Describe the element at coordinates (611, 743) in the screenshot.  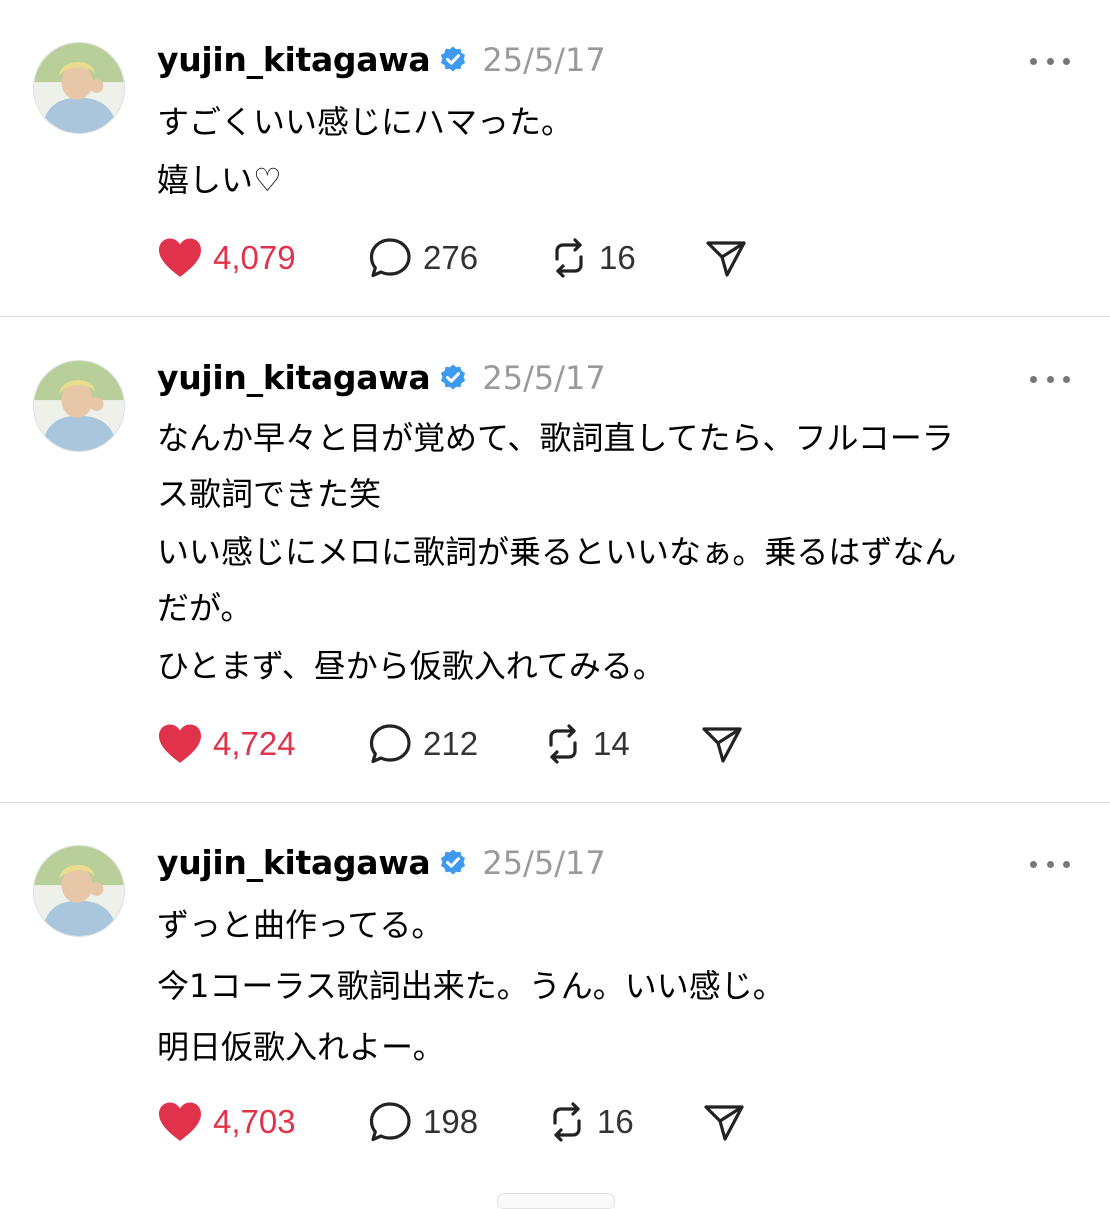
I see `repost-count: 14` at that location.